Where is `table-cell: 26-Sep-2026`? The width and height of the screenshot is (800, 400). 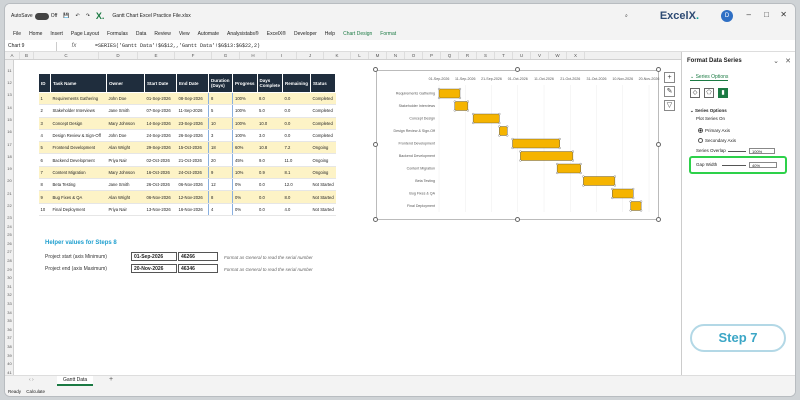 table-cell: 26-Sep-2026 is located at coordinates (192, 136).